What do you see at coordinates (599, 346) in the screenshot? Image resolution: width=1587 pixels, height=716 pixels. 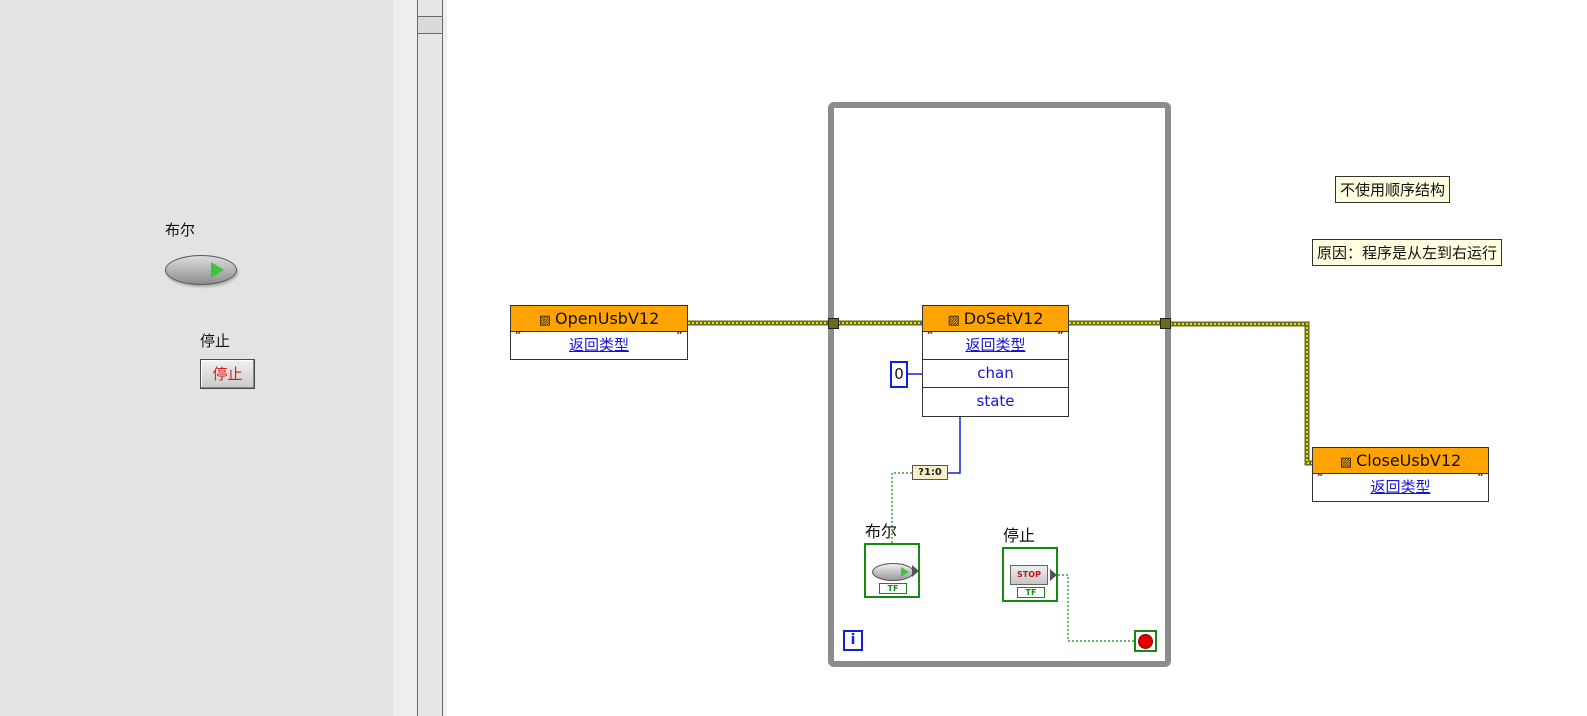 I see `open-usb-output: 返回类型` at bounding box center [599, 346].